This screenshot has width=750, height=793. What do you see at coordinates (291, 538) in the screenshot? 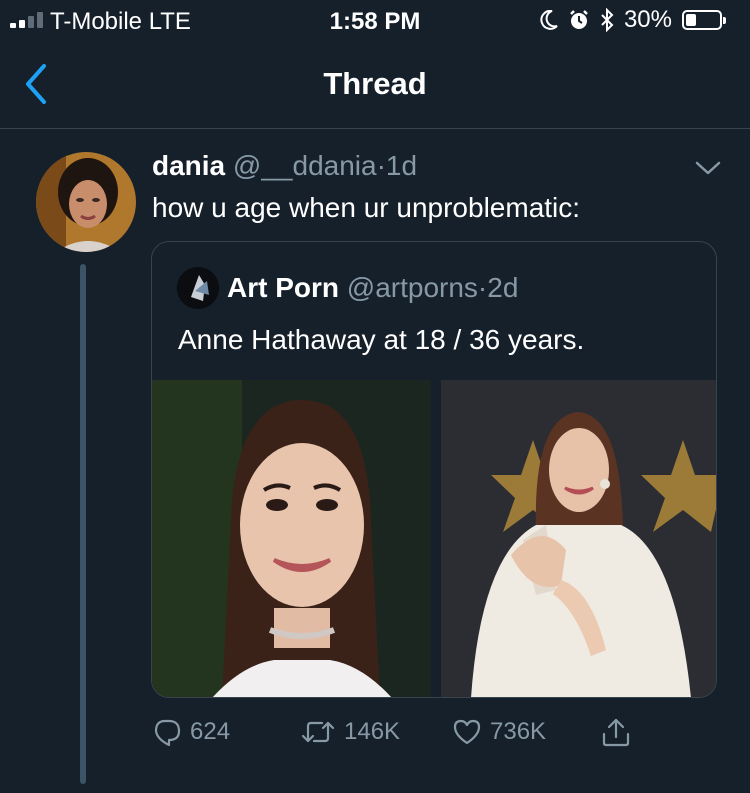
I see `photo-young` at bounding box center [291, 538].